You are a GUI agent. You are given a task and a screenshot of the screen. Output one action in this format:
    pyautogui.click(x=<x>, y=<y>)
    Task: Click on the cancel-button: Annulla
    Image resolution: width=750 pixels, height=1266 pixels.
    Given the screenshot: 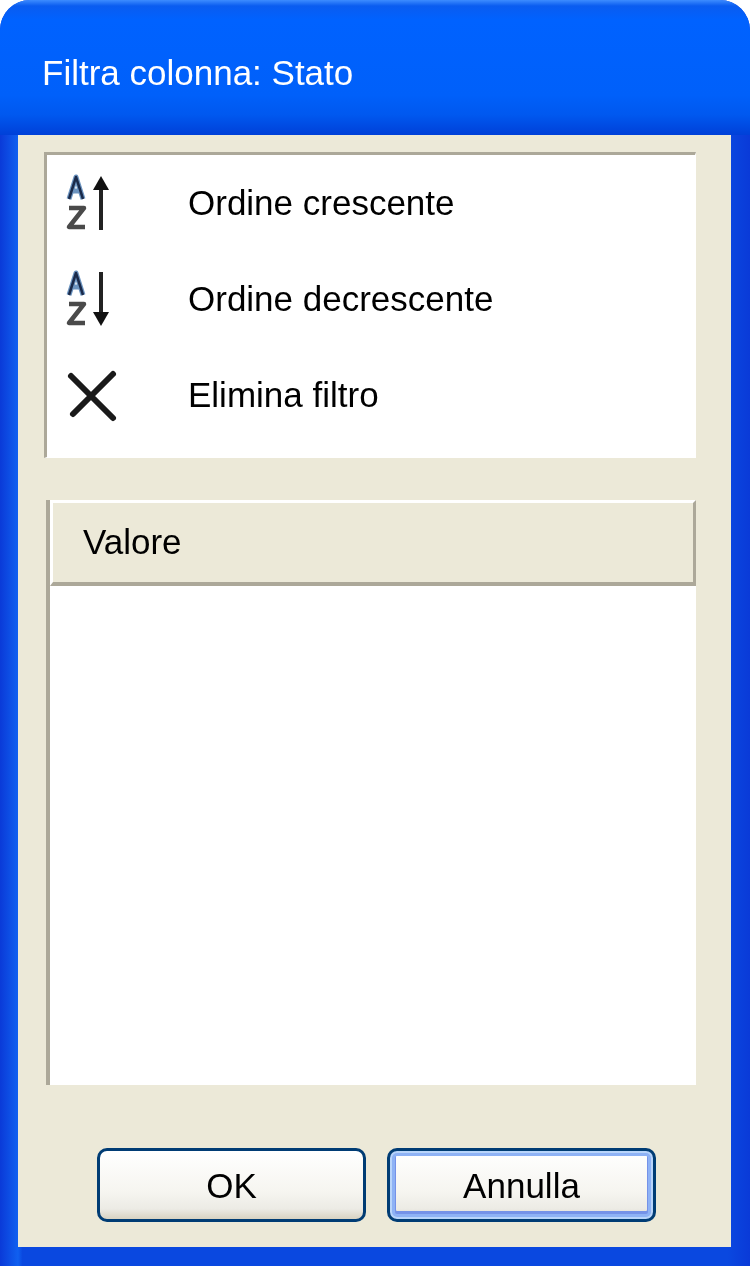 What is the action you would take?
    pyautogui.click(x=521, y=1185)
    